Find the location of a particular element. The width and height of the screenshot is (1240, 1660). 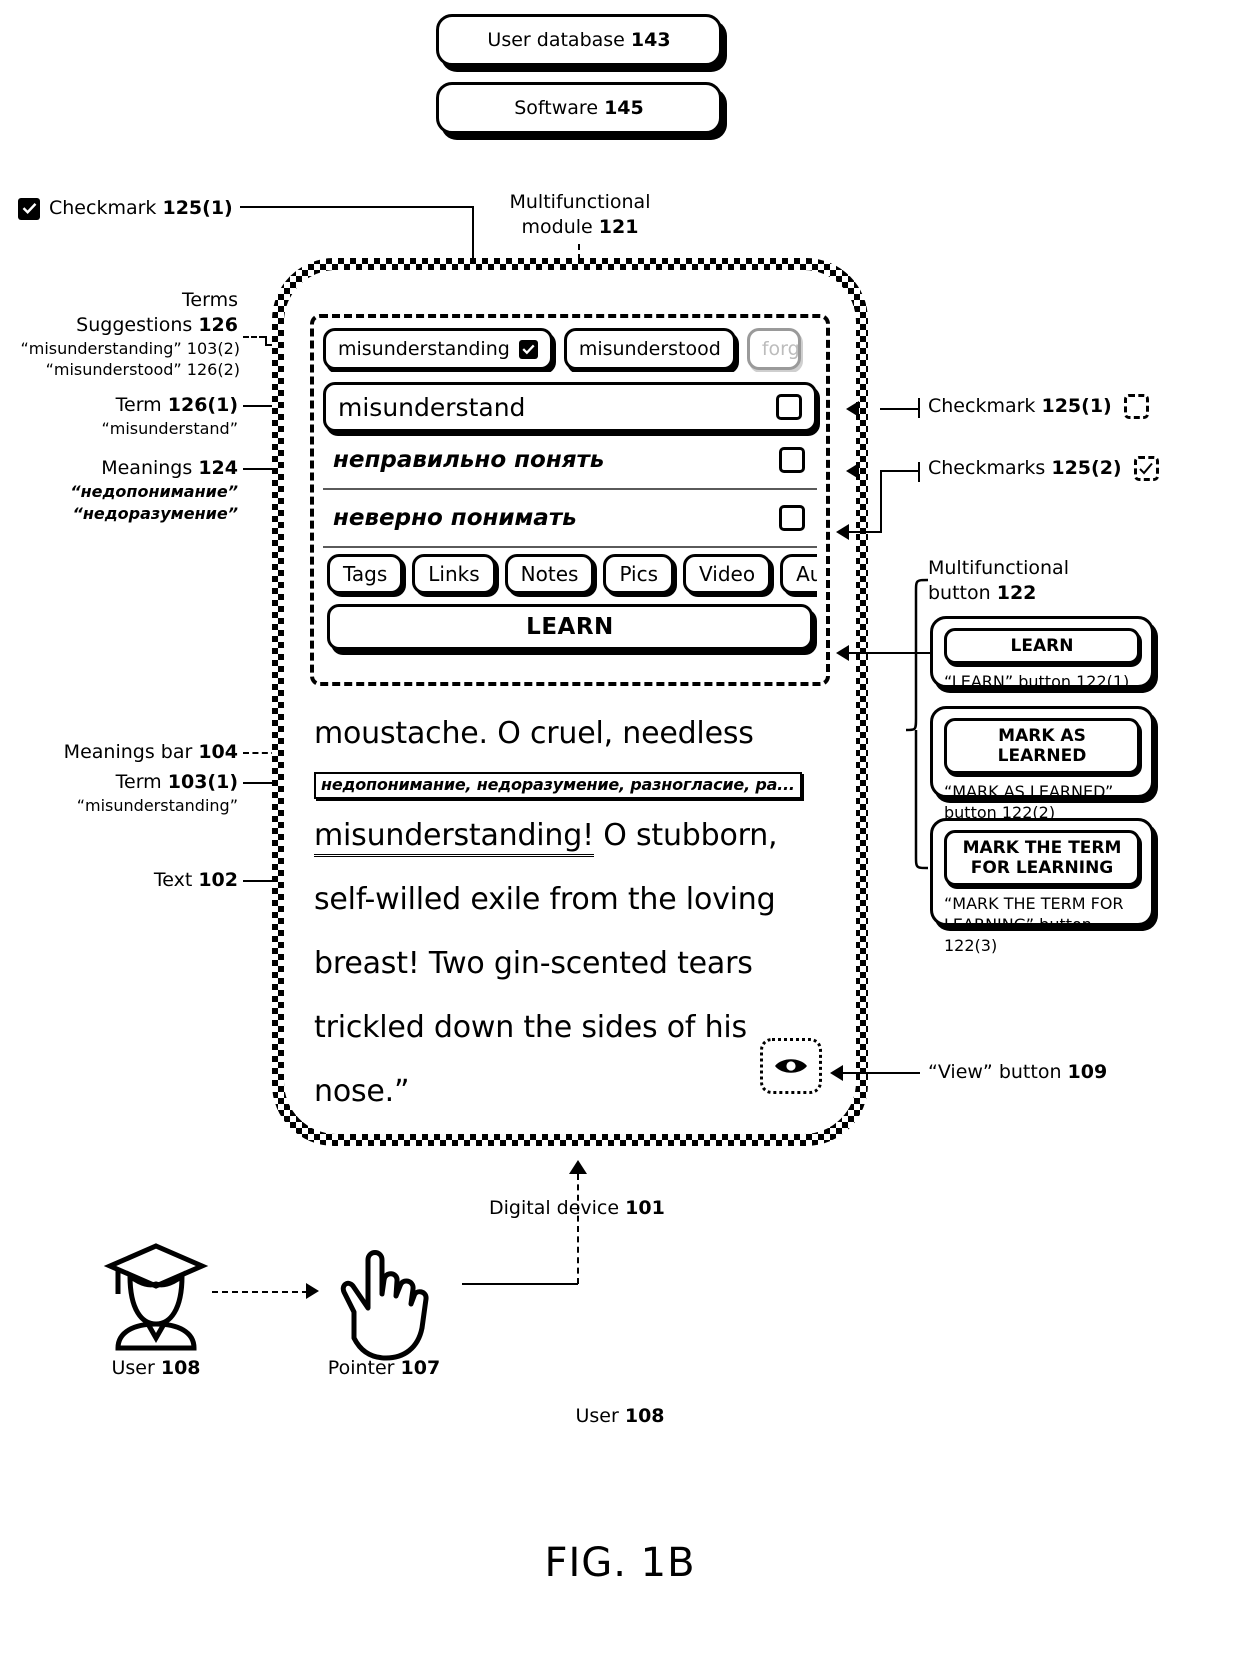

callout-caption: “LEARN” button 122(1) is located at coordinates (1037, 681).